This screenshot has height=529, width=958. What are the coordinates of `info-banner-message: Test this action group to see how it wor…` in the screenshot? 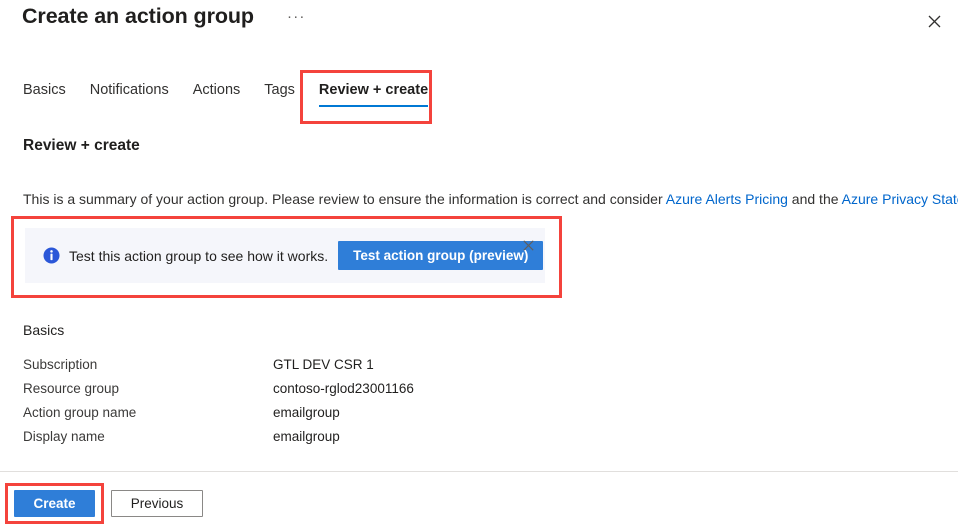 It's located at (199, 255).